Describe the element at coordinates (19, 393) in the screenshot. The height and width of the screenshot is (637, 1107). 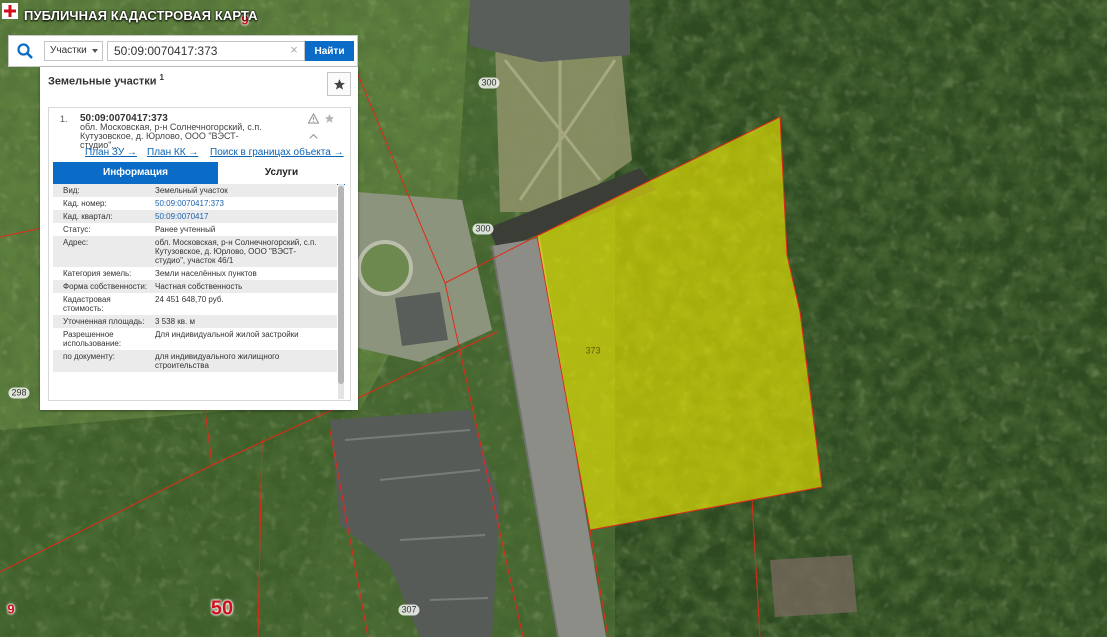
I see `map-label-parcel: 298` at that location.